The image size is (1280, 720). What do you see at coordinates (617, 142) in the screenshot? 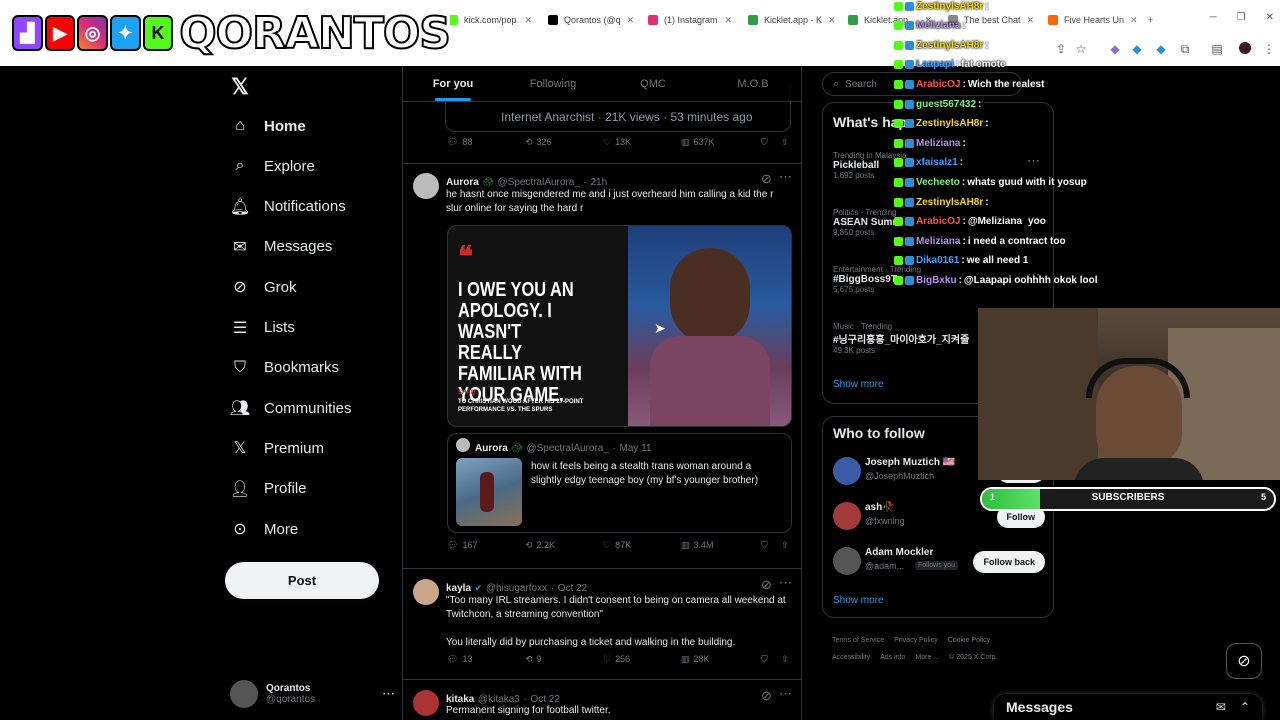
I see `like-button: ♡ 13K` at bounding box center [617, 142].